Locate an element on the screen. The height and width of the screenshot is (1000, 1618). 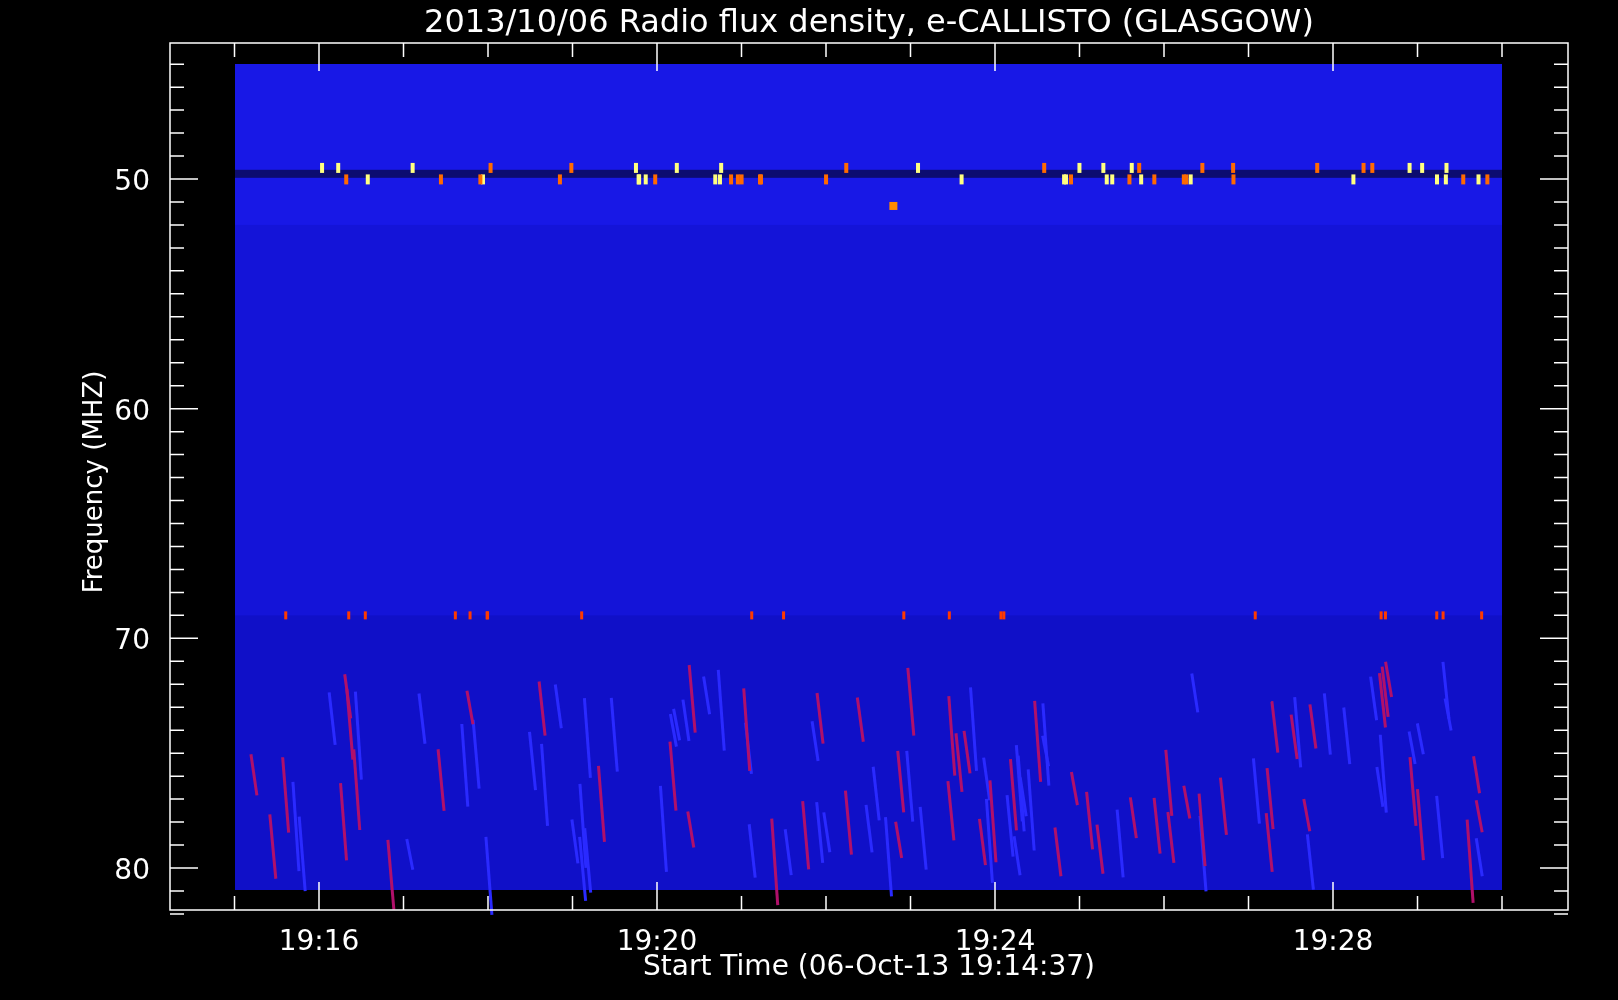
y-tick-label: 70 is located at coordinates (132, 640).